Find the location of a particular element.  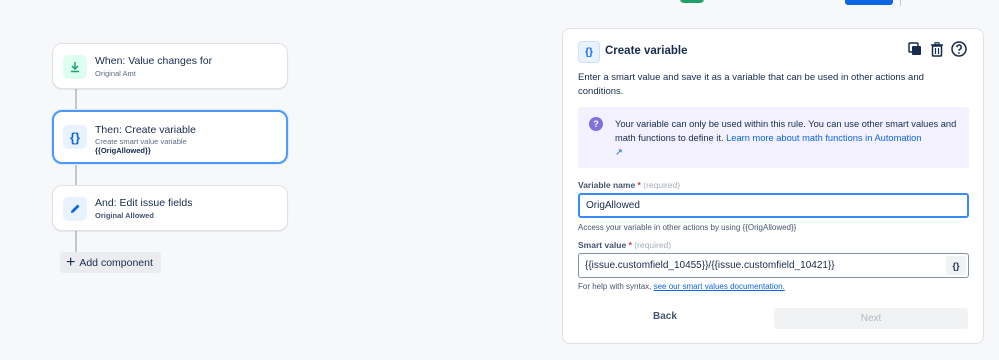

edit-title: And: Edit issue fields is located at coordinates (144, 203).